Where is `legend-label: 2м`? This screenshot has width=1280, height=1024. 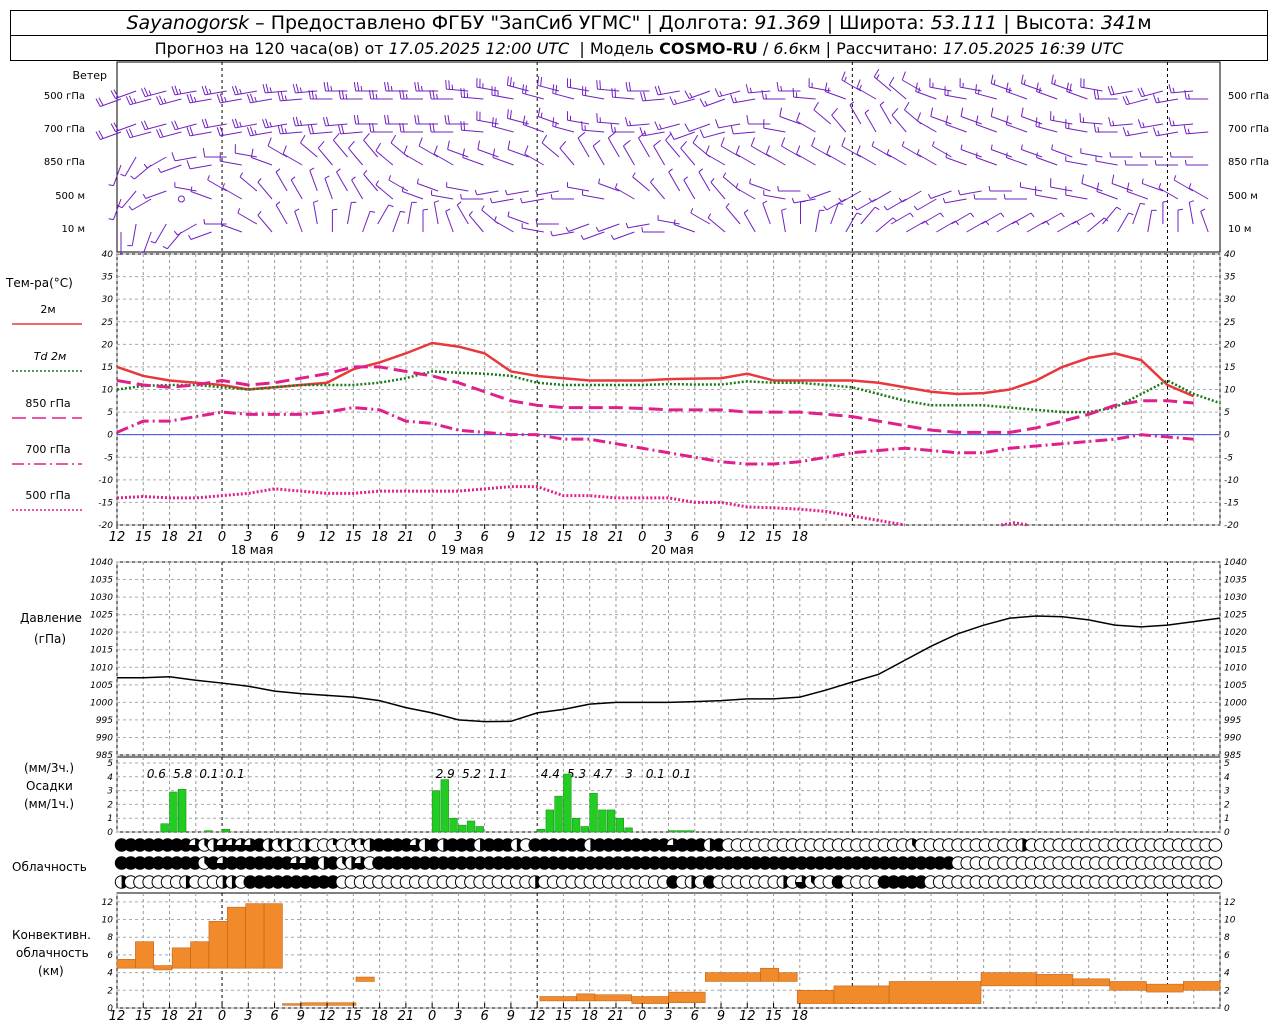 legend-label: 2м is located at coordinates (47, 309).